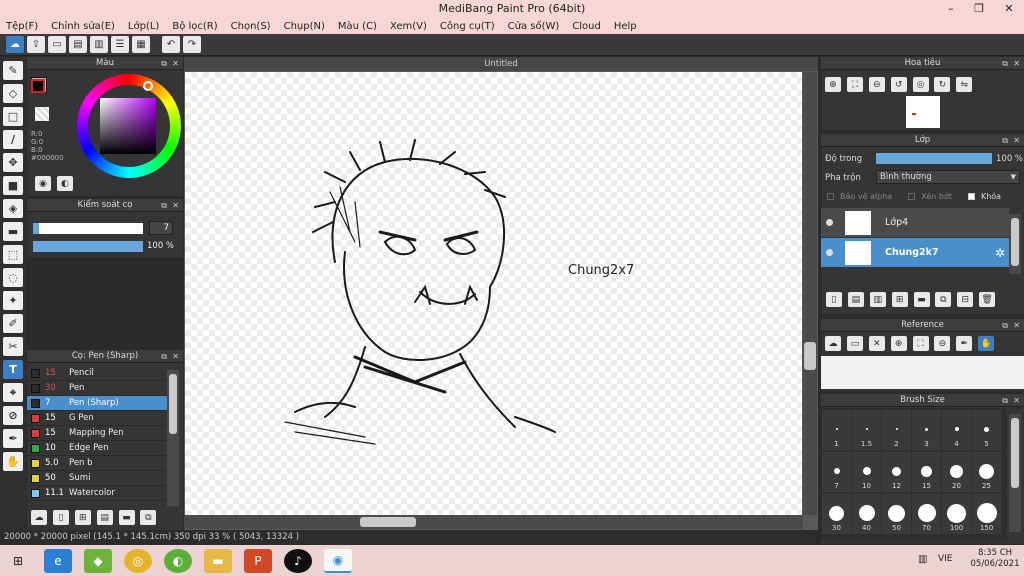 This screenshot has height=576, width=1024. What do you see at coordinates (13, 162) in the screenshot?
I see `move-tool-icon: ✥` at bounding box center [13, 162].